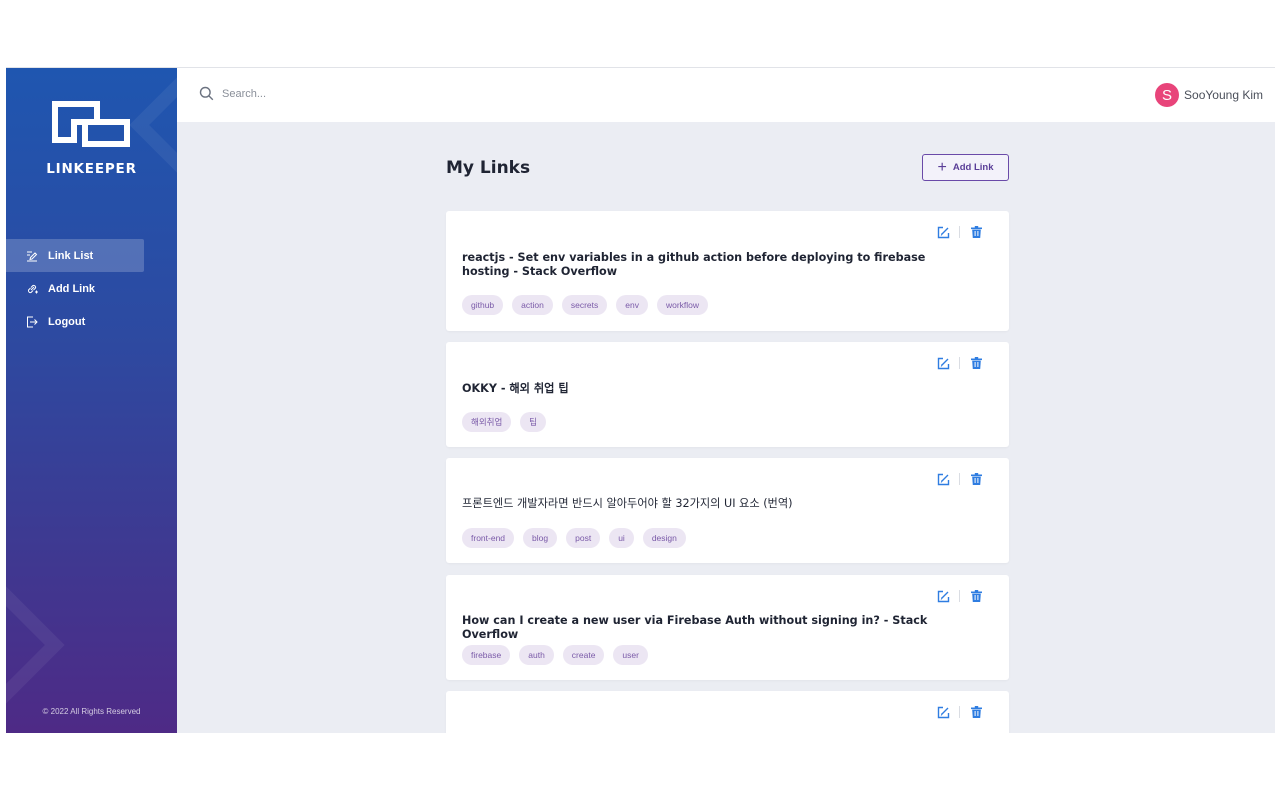  I want to click on avatar: S, so click(1167, 95).